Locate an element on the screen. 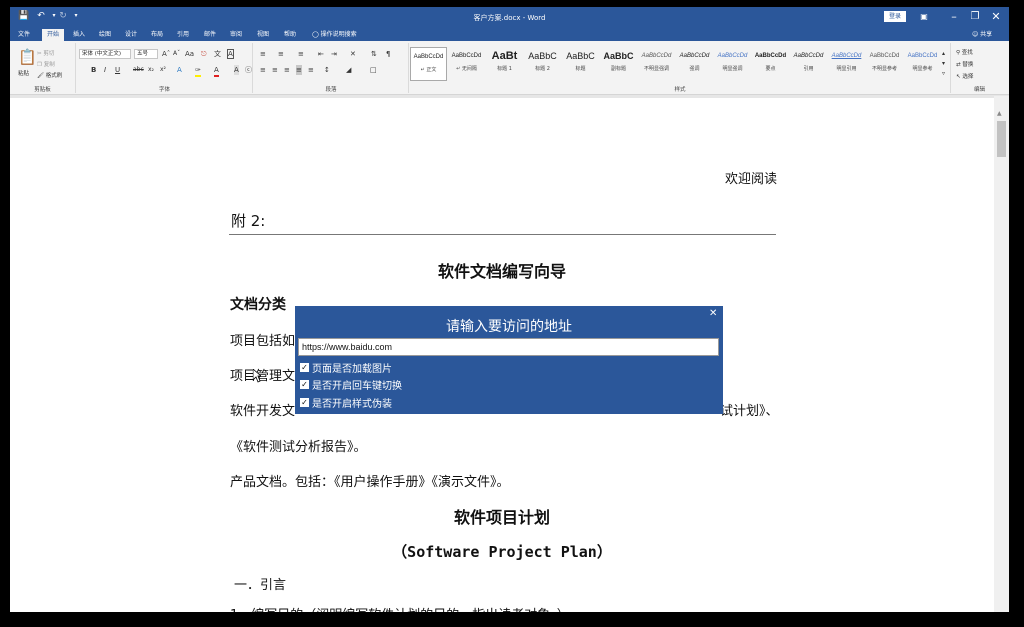 The width and height of the screenshot is (1024, 627). italic-icon: I is located at coordinates (105, 70).